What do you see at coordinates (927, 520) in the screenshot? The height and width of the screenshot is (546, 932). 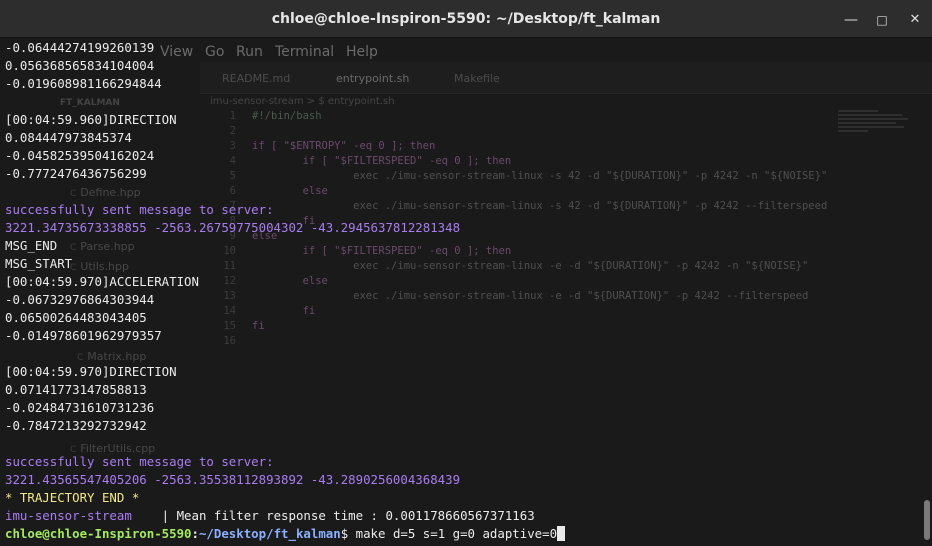 I see `terminal-scrollbar` at bounding box center [927, 520].